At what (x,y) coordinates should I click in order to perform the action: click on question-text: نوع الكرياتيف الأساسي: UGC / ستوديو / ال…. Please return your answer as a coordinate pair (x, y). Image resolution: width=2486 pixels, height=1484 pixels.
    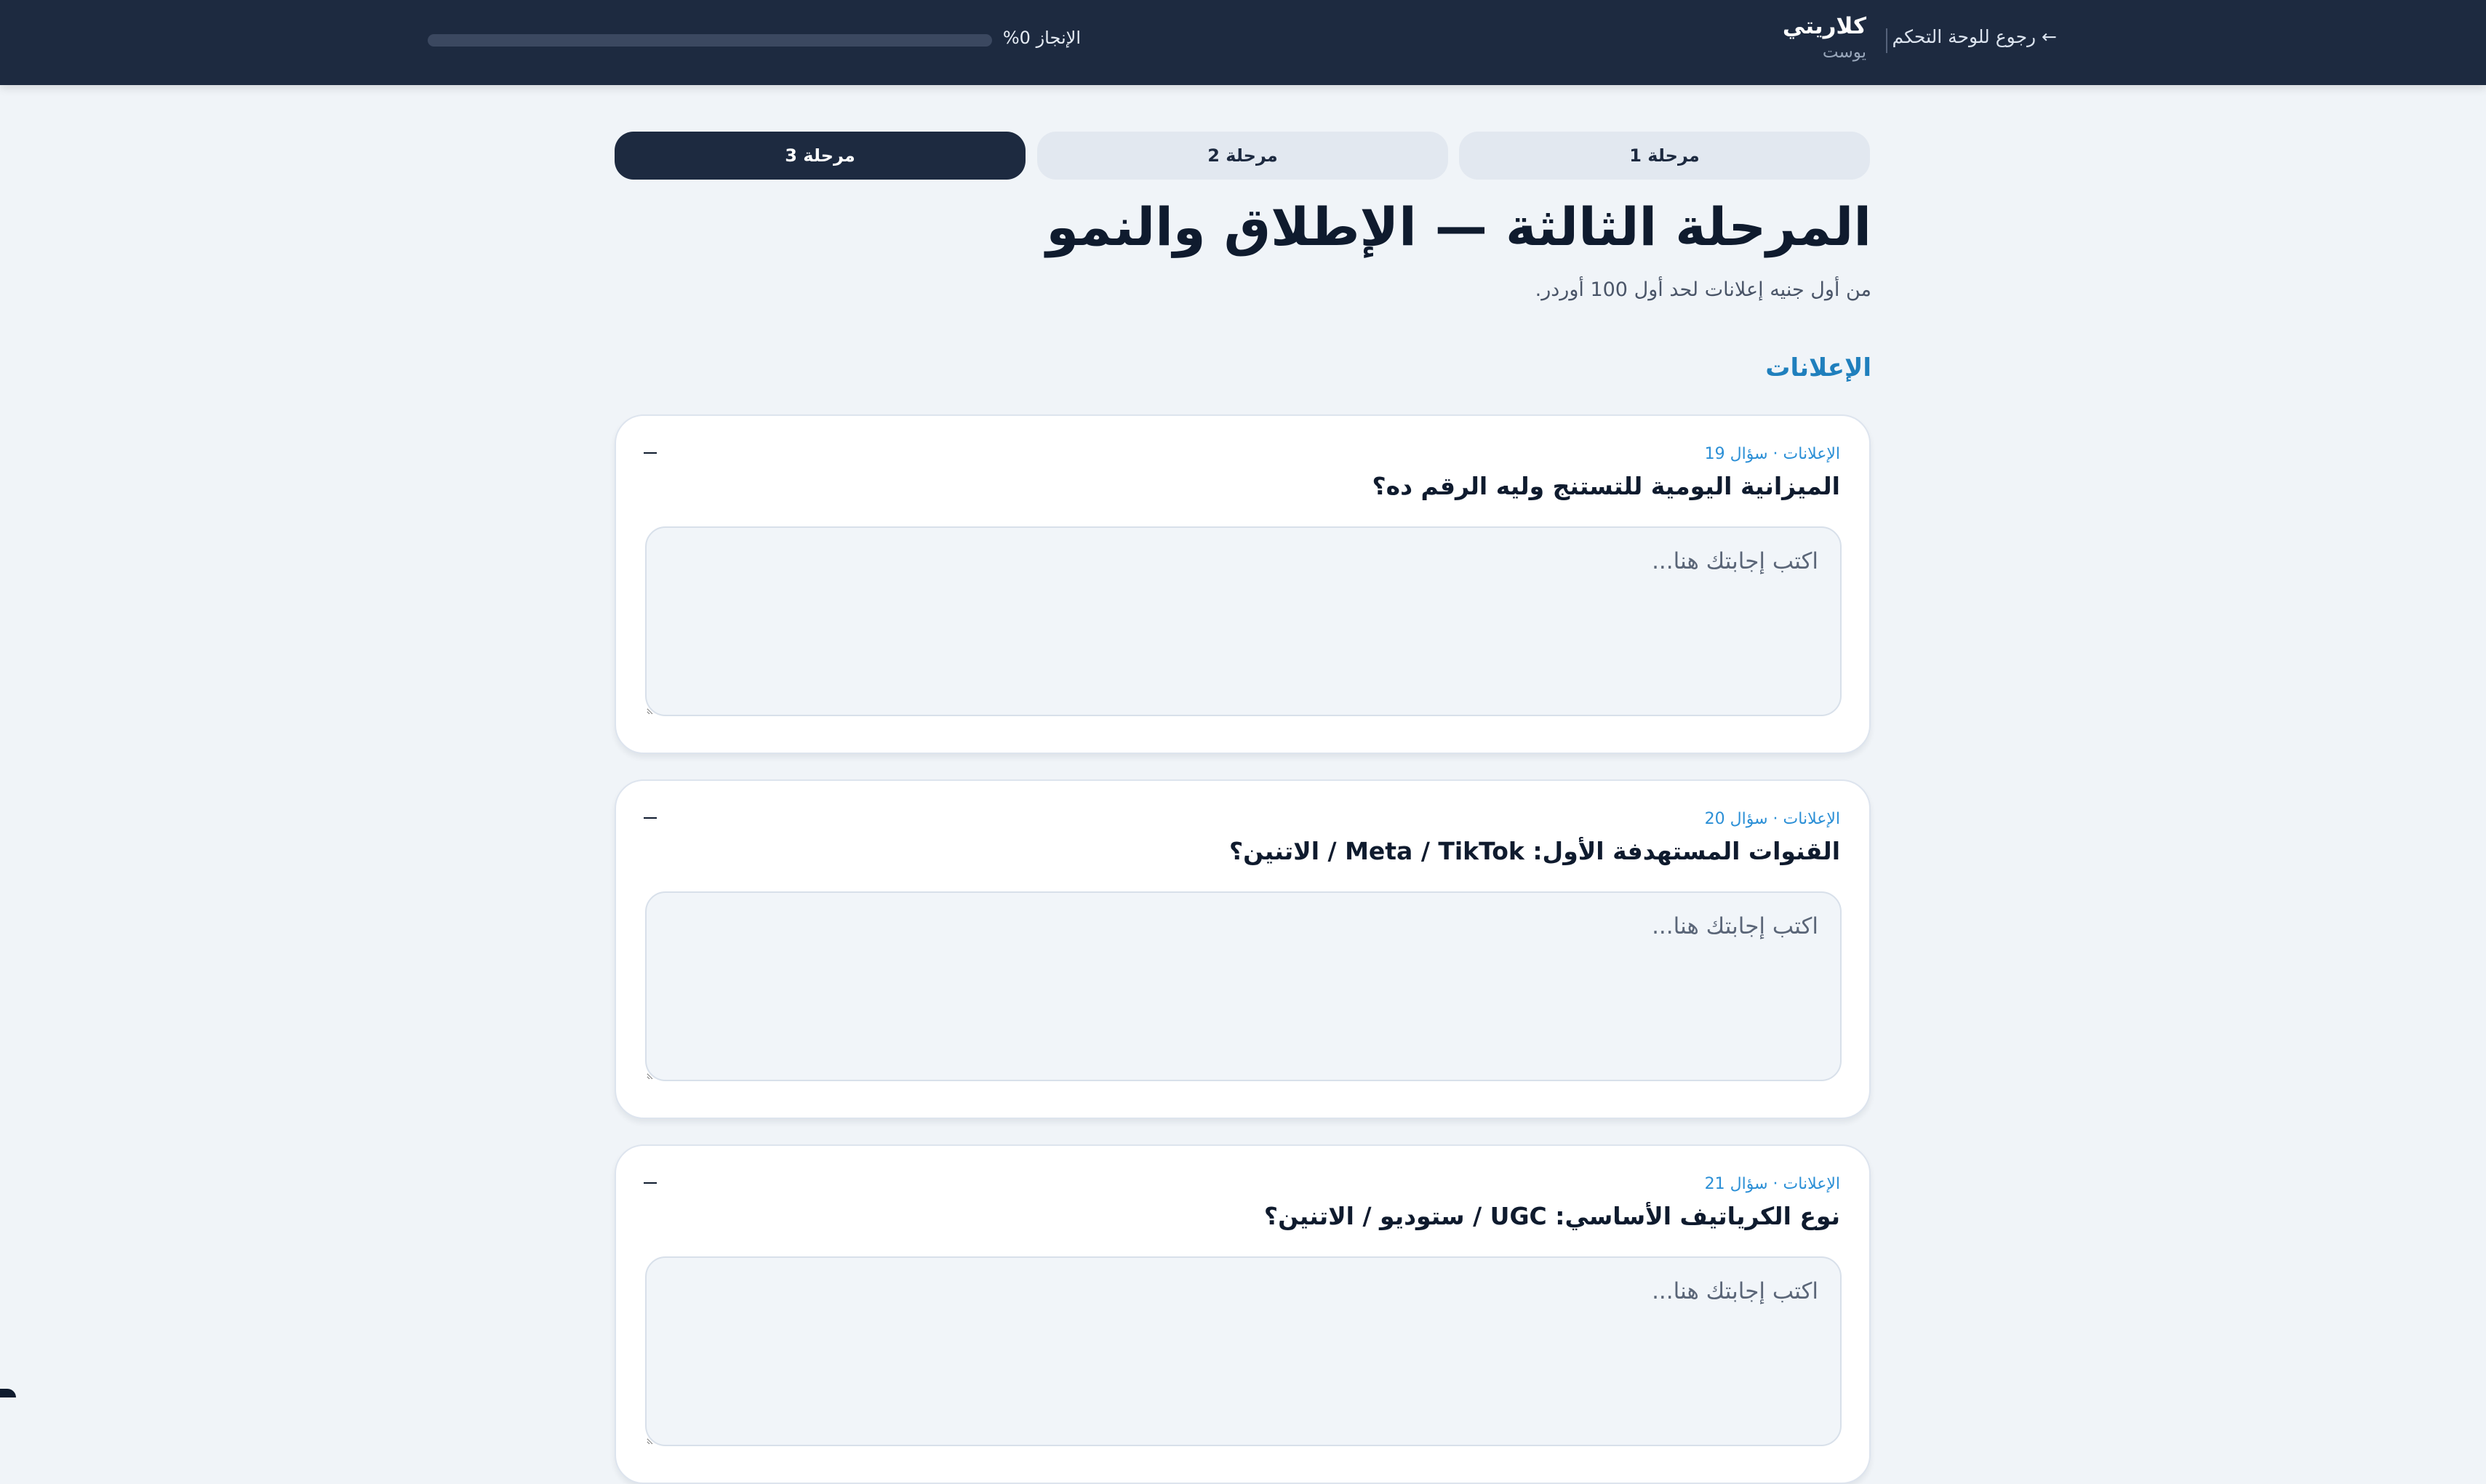
    Looking at the image, I should click on (1551, 1216).